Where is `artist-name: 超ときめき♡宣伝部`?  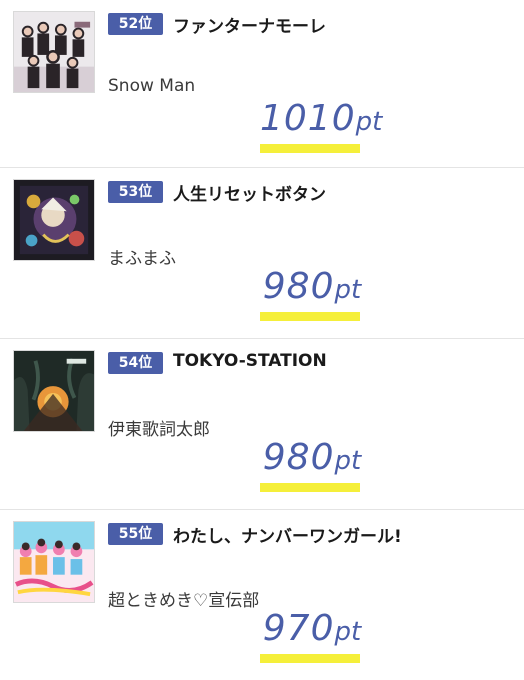
artist-name: 超ときめき♡宣伝部 is located at coordinates (183, 598).